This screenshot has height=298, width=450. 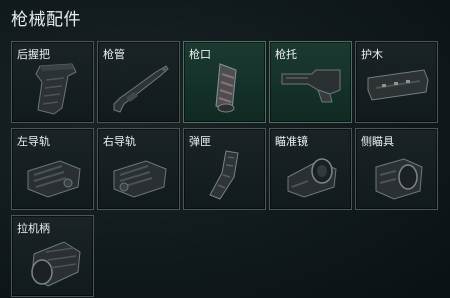 I want to click on slot-barrel: 枪管, so click(x=138, y=82).